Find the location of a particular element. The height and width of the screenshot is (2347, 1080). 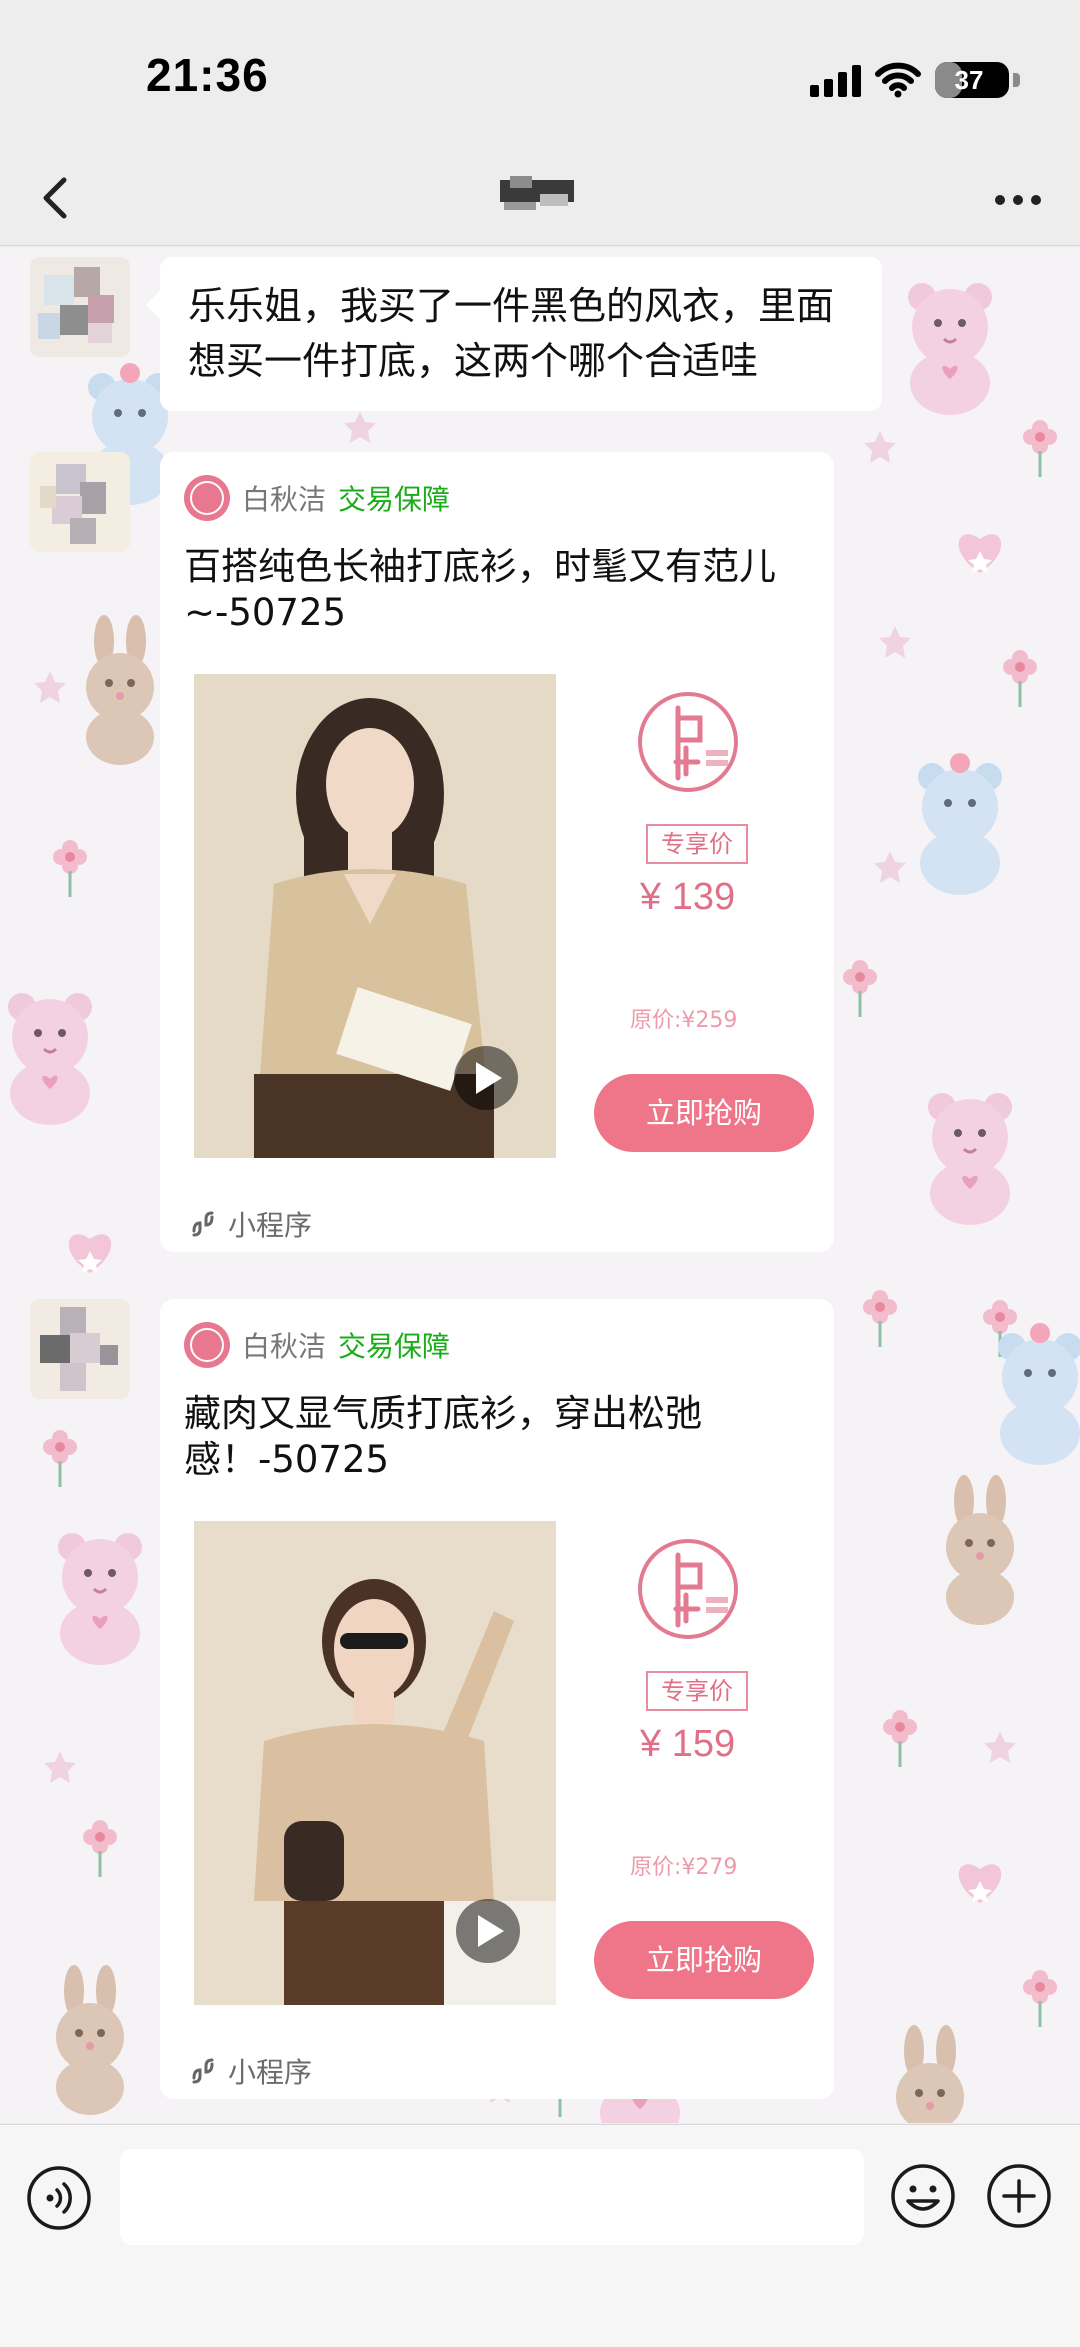

navigation-bar is located at coordinates (540, 198).